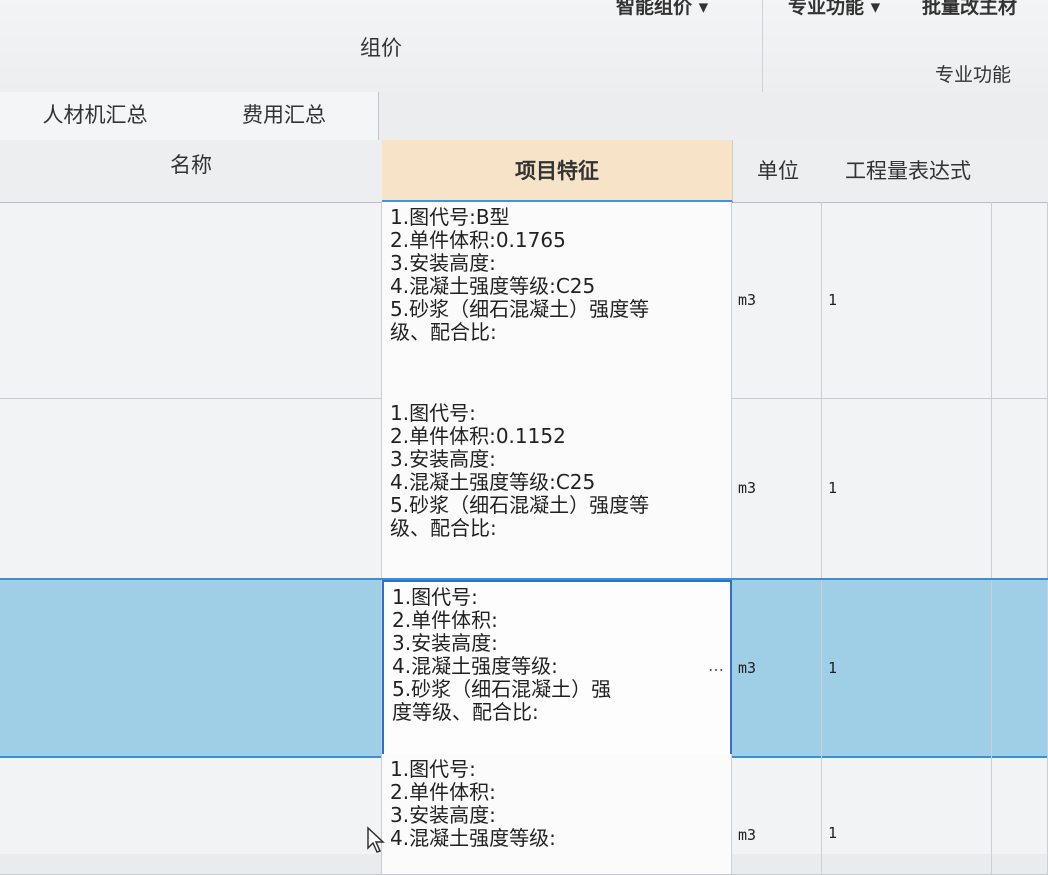  I want to click on tab-labor-material-machine-summary: 人材机汇总, so click(95, 116).